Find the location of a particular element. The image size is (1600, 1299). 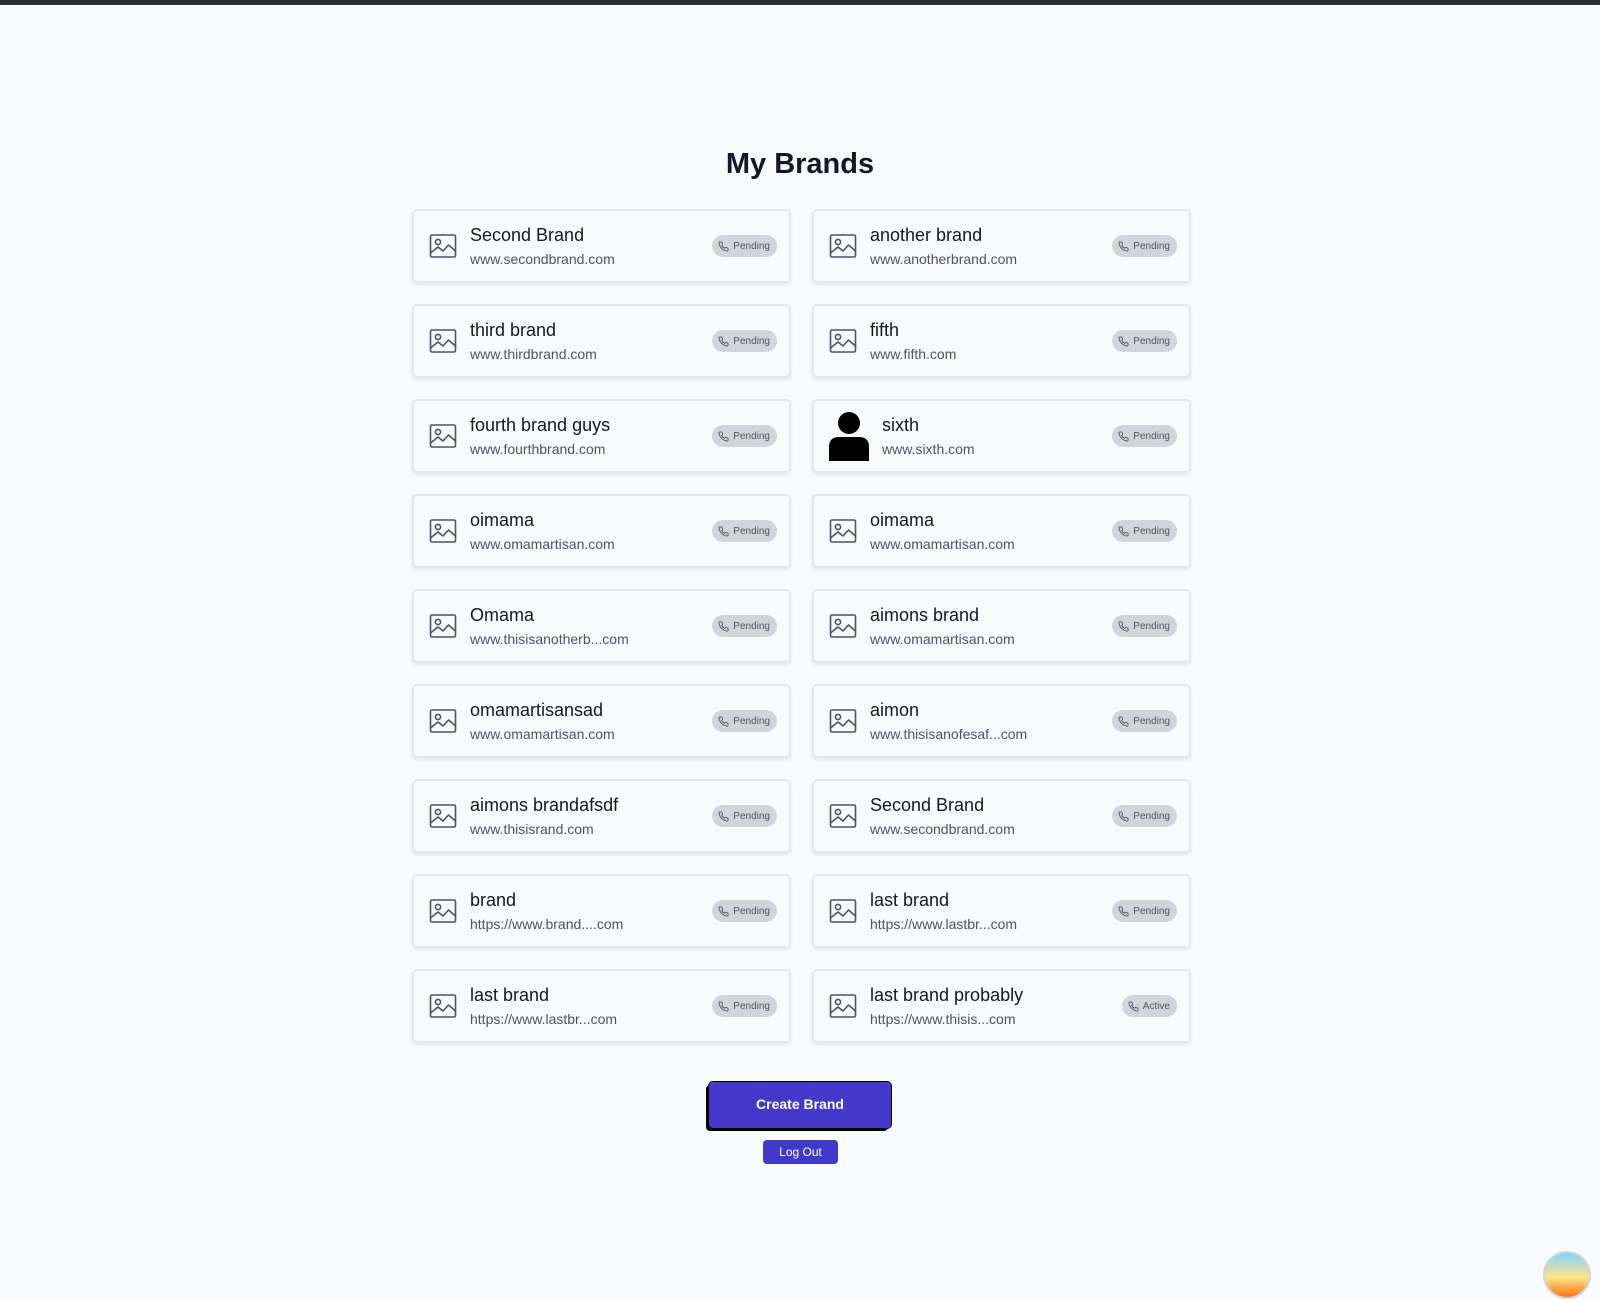

brand-name: last brand probably is located at coordinates (947, 994).